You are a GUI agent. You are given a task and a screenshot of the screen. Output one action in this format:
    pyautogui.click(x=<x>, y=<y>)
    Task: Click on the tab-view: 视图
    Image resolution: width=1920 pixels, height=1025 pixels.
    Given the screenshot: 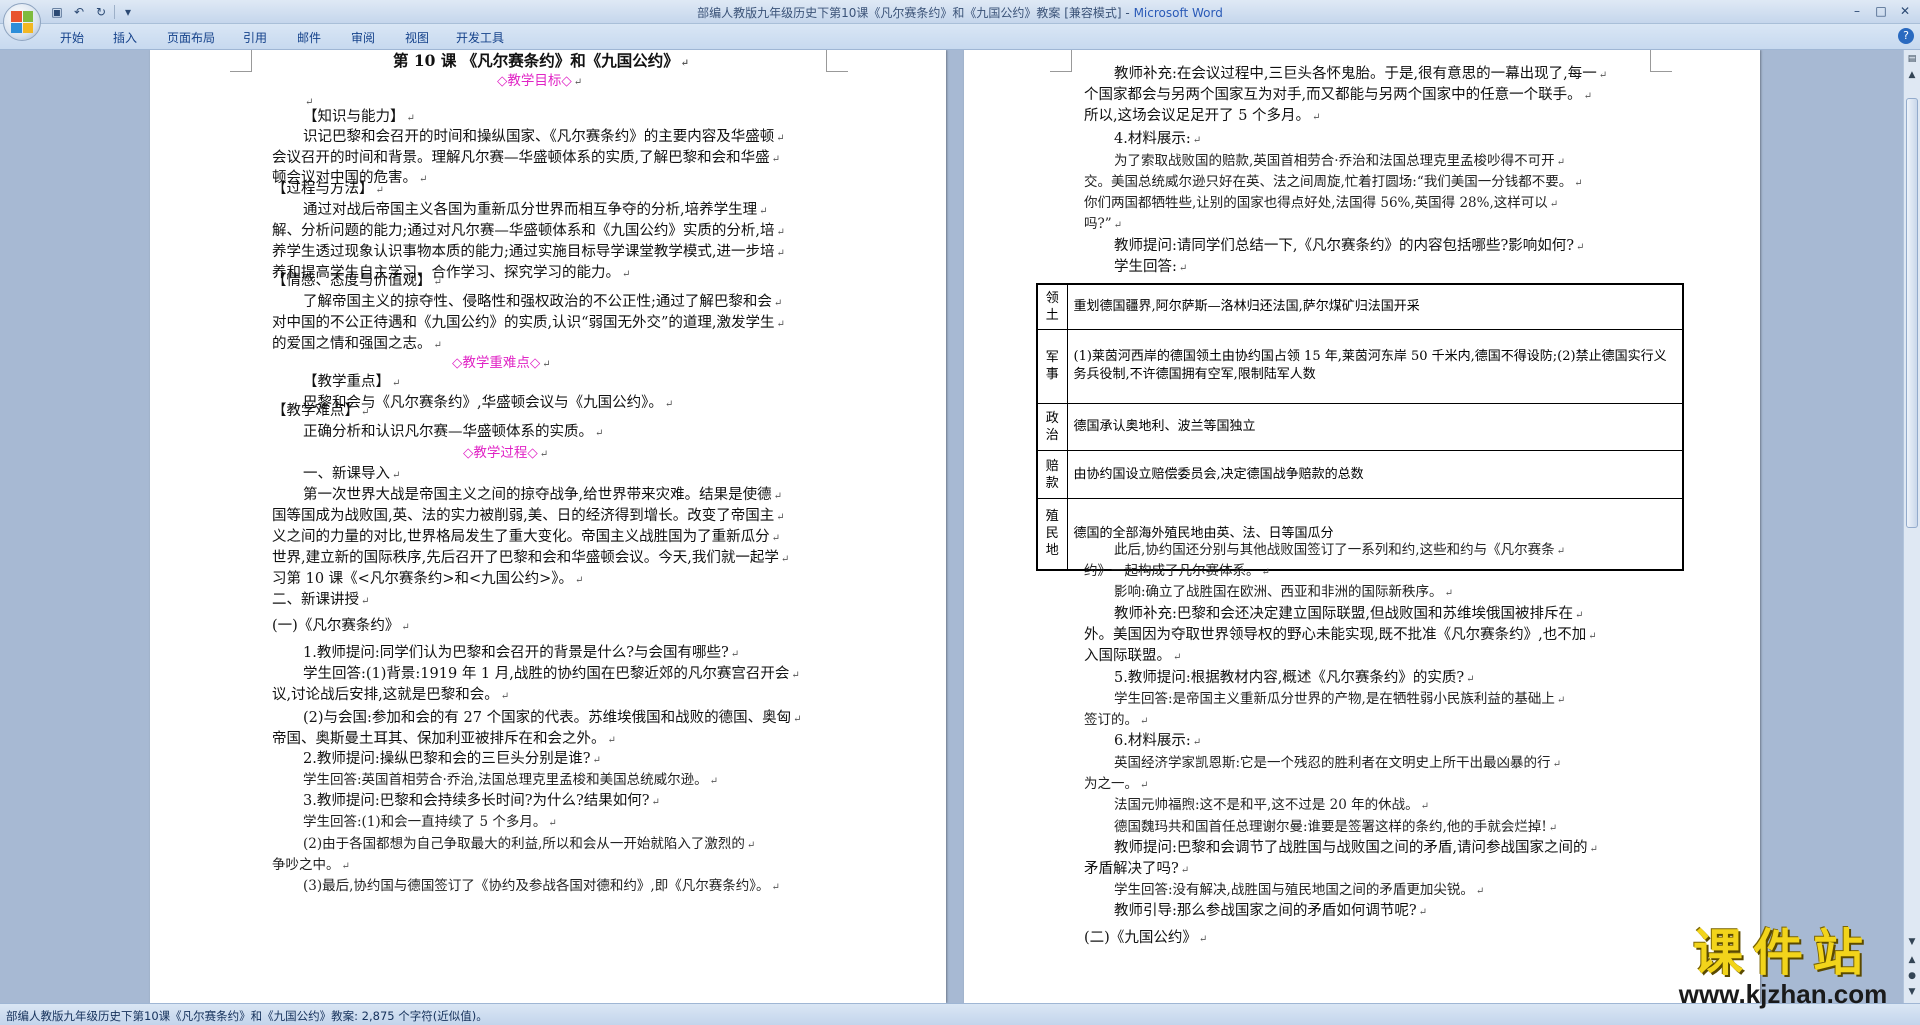 What is the action you would take?
    pyautogui.click(x=417, y=37)
    